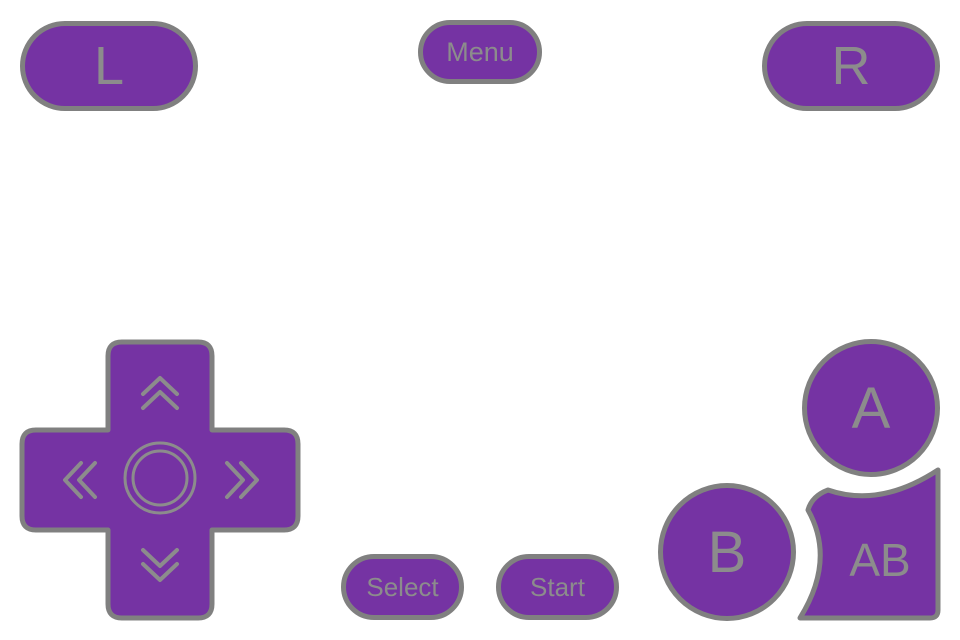 This screenshot has width=960, height=640. Describe the element at coordinates (869, 544) in the screenshot. I see `ab-button` at that location.